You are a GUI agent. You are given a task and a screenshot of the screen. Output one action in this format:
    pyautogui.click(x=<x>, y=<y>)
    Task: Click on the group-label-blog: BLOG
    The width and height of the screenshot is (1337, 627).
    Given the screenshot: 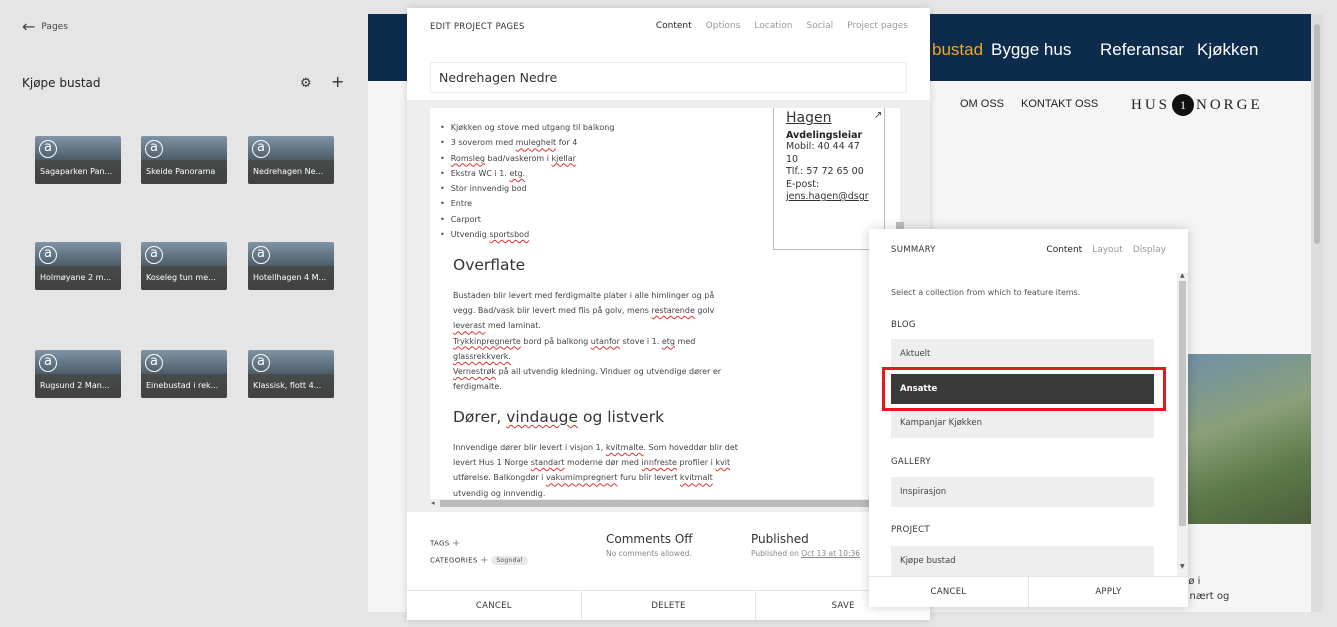 What is the action you would take?
    pyautogui.click(x=903, y=325)
    